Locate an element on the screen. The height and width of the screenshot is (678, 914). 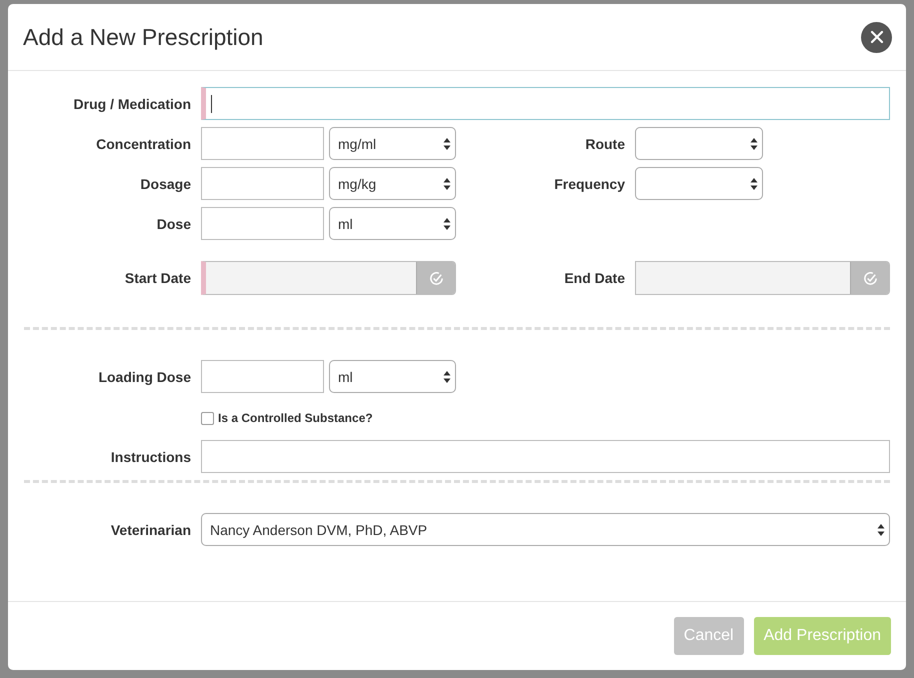
drug-input-field is located at coordinates (545, 103).